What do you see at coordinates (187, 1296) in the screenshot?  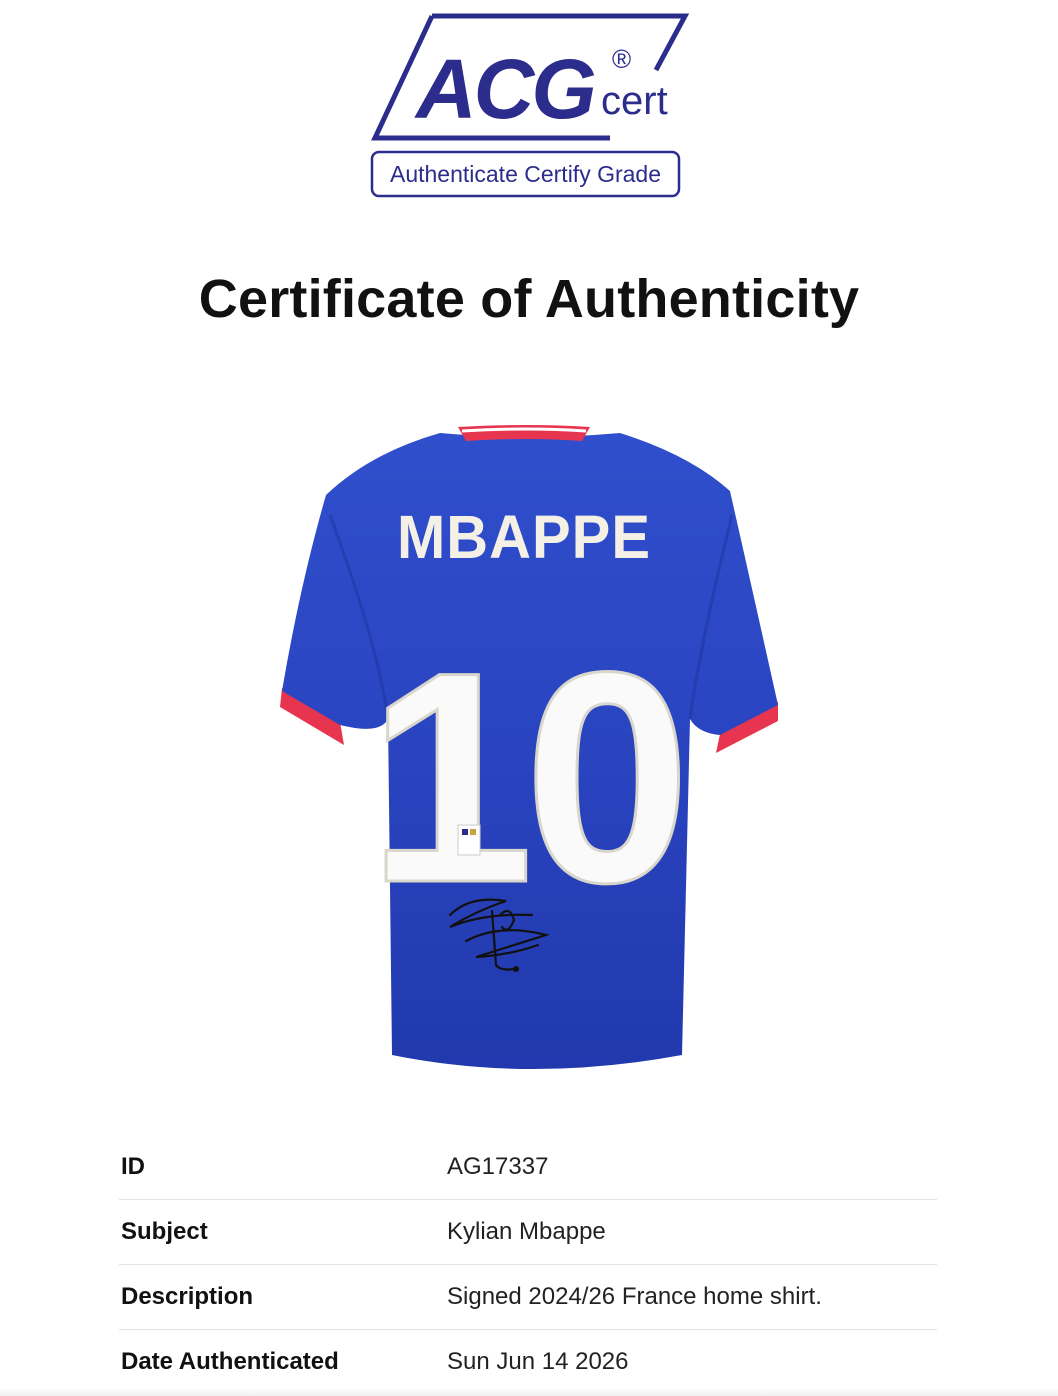 I see `details-label: Description` at bounding box center [187, 1296].